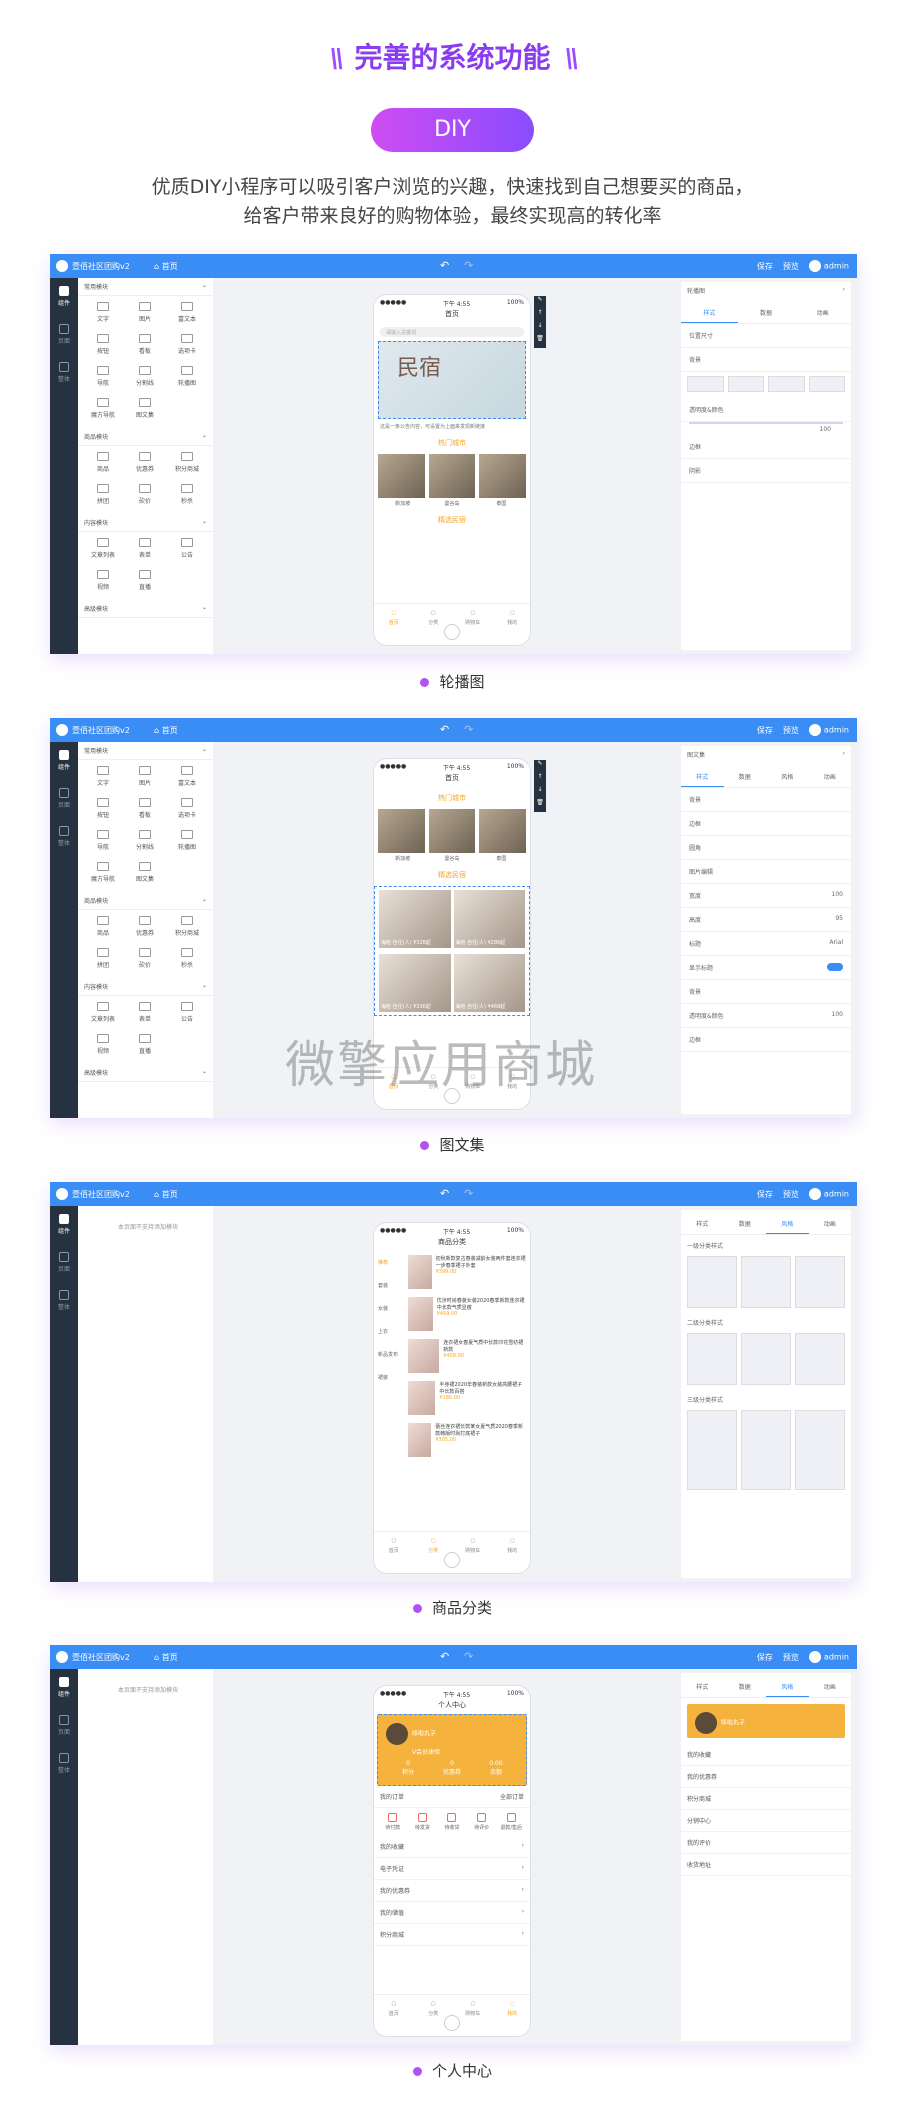 Image resolution: width=905 pixels, height=2115 pixels. I want to click on menu-item: 积分商城, so click(766, 1799).